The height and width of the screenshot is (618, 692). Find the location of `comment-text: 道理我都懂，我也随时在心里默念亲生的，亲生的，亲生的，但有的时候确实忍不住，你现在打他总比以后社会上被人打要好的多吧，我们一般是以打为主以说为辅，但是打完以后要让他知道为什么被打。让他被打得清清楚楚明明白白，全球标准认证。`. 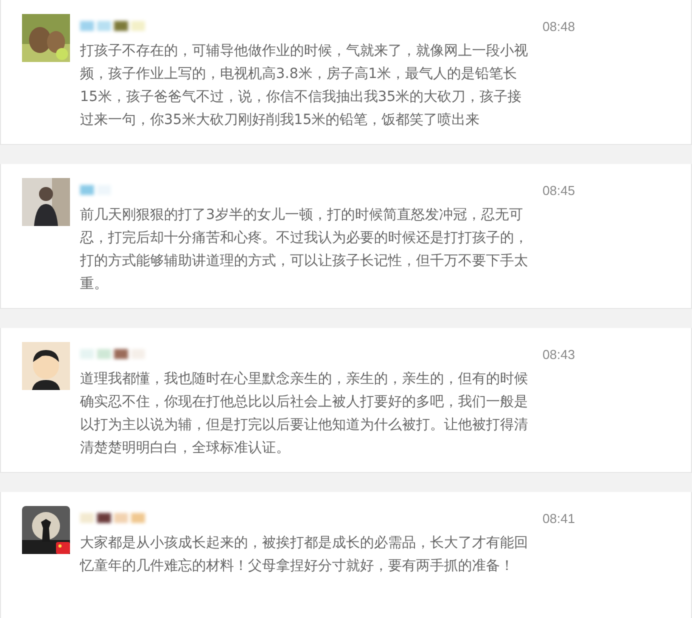

comment-text: 道理我都懂，我也随时在心里默念亲生的，亲生的，亲生的，但有的时候确实忍不住，你现在打他总比以后社会上被人打要好的多吧，我们一般是以打为主以说为辅，但是打完以后要让他知道为什么被打。让他被打得清清楚楚明明白白，全球标准认证。 is located at coordinates (304, 414).